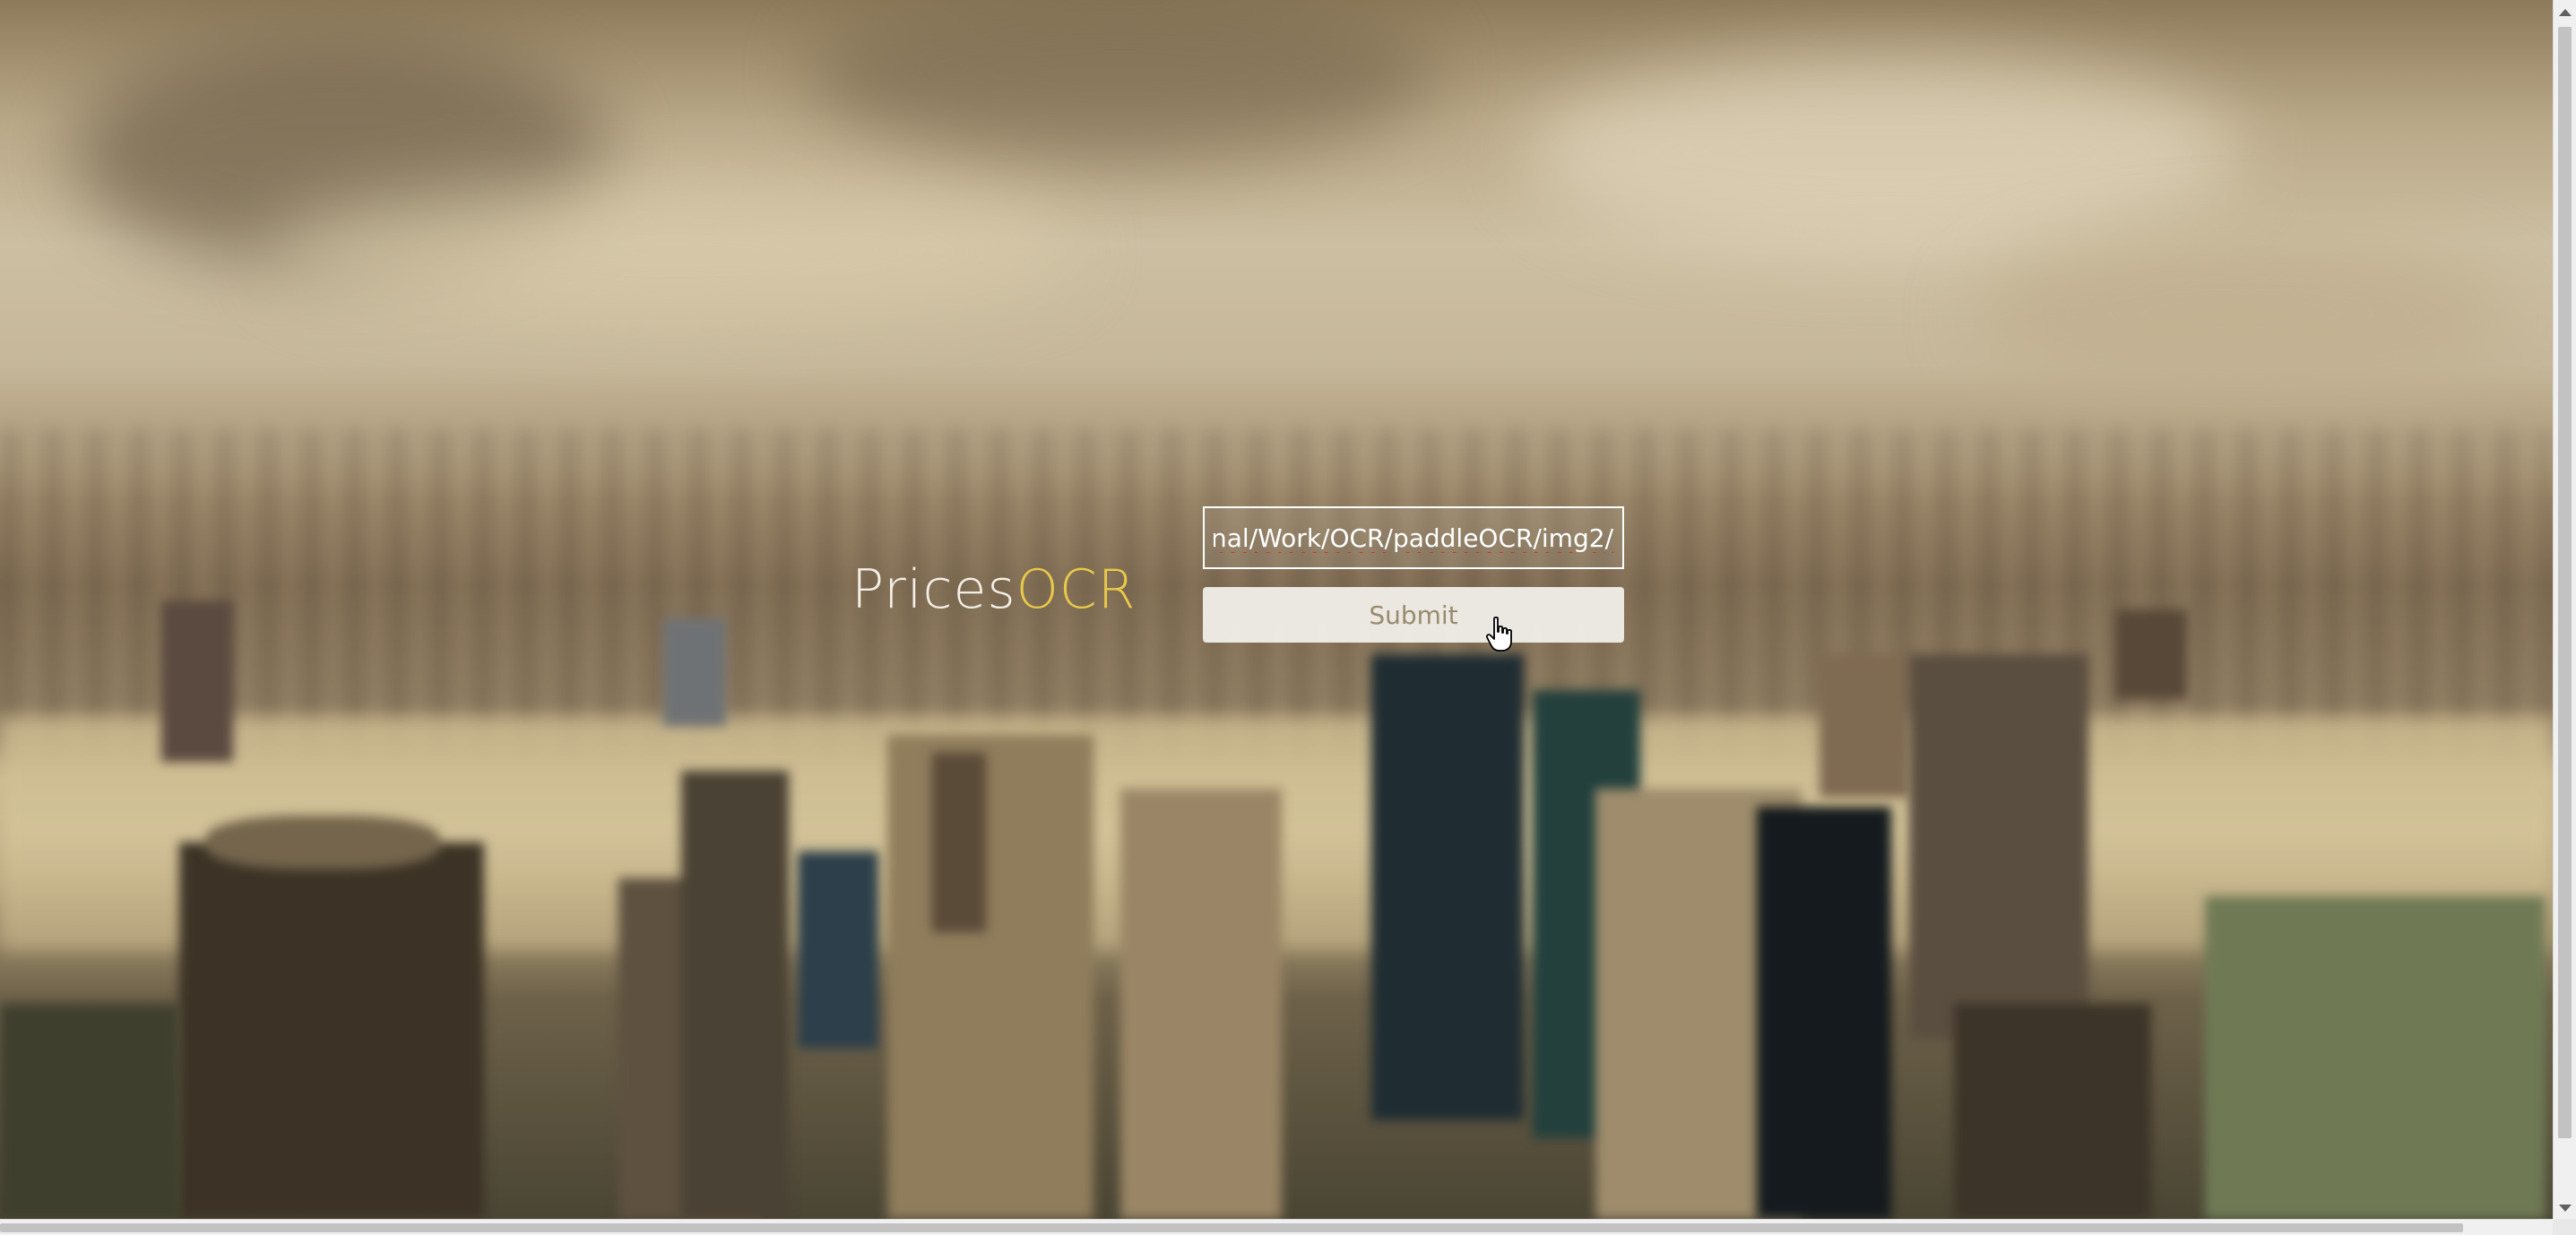 The height and width of the screenshot is (1235, 2576). I want to click on brand-title-ocr: OCR, so click(1076, 589).